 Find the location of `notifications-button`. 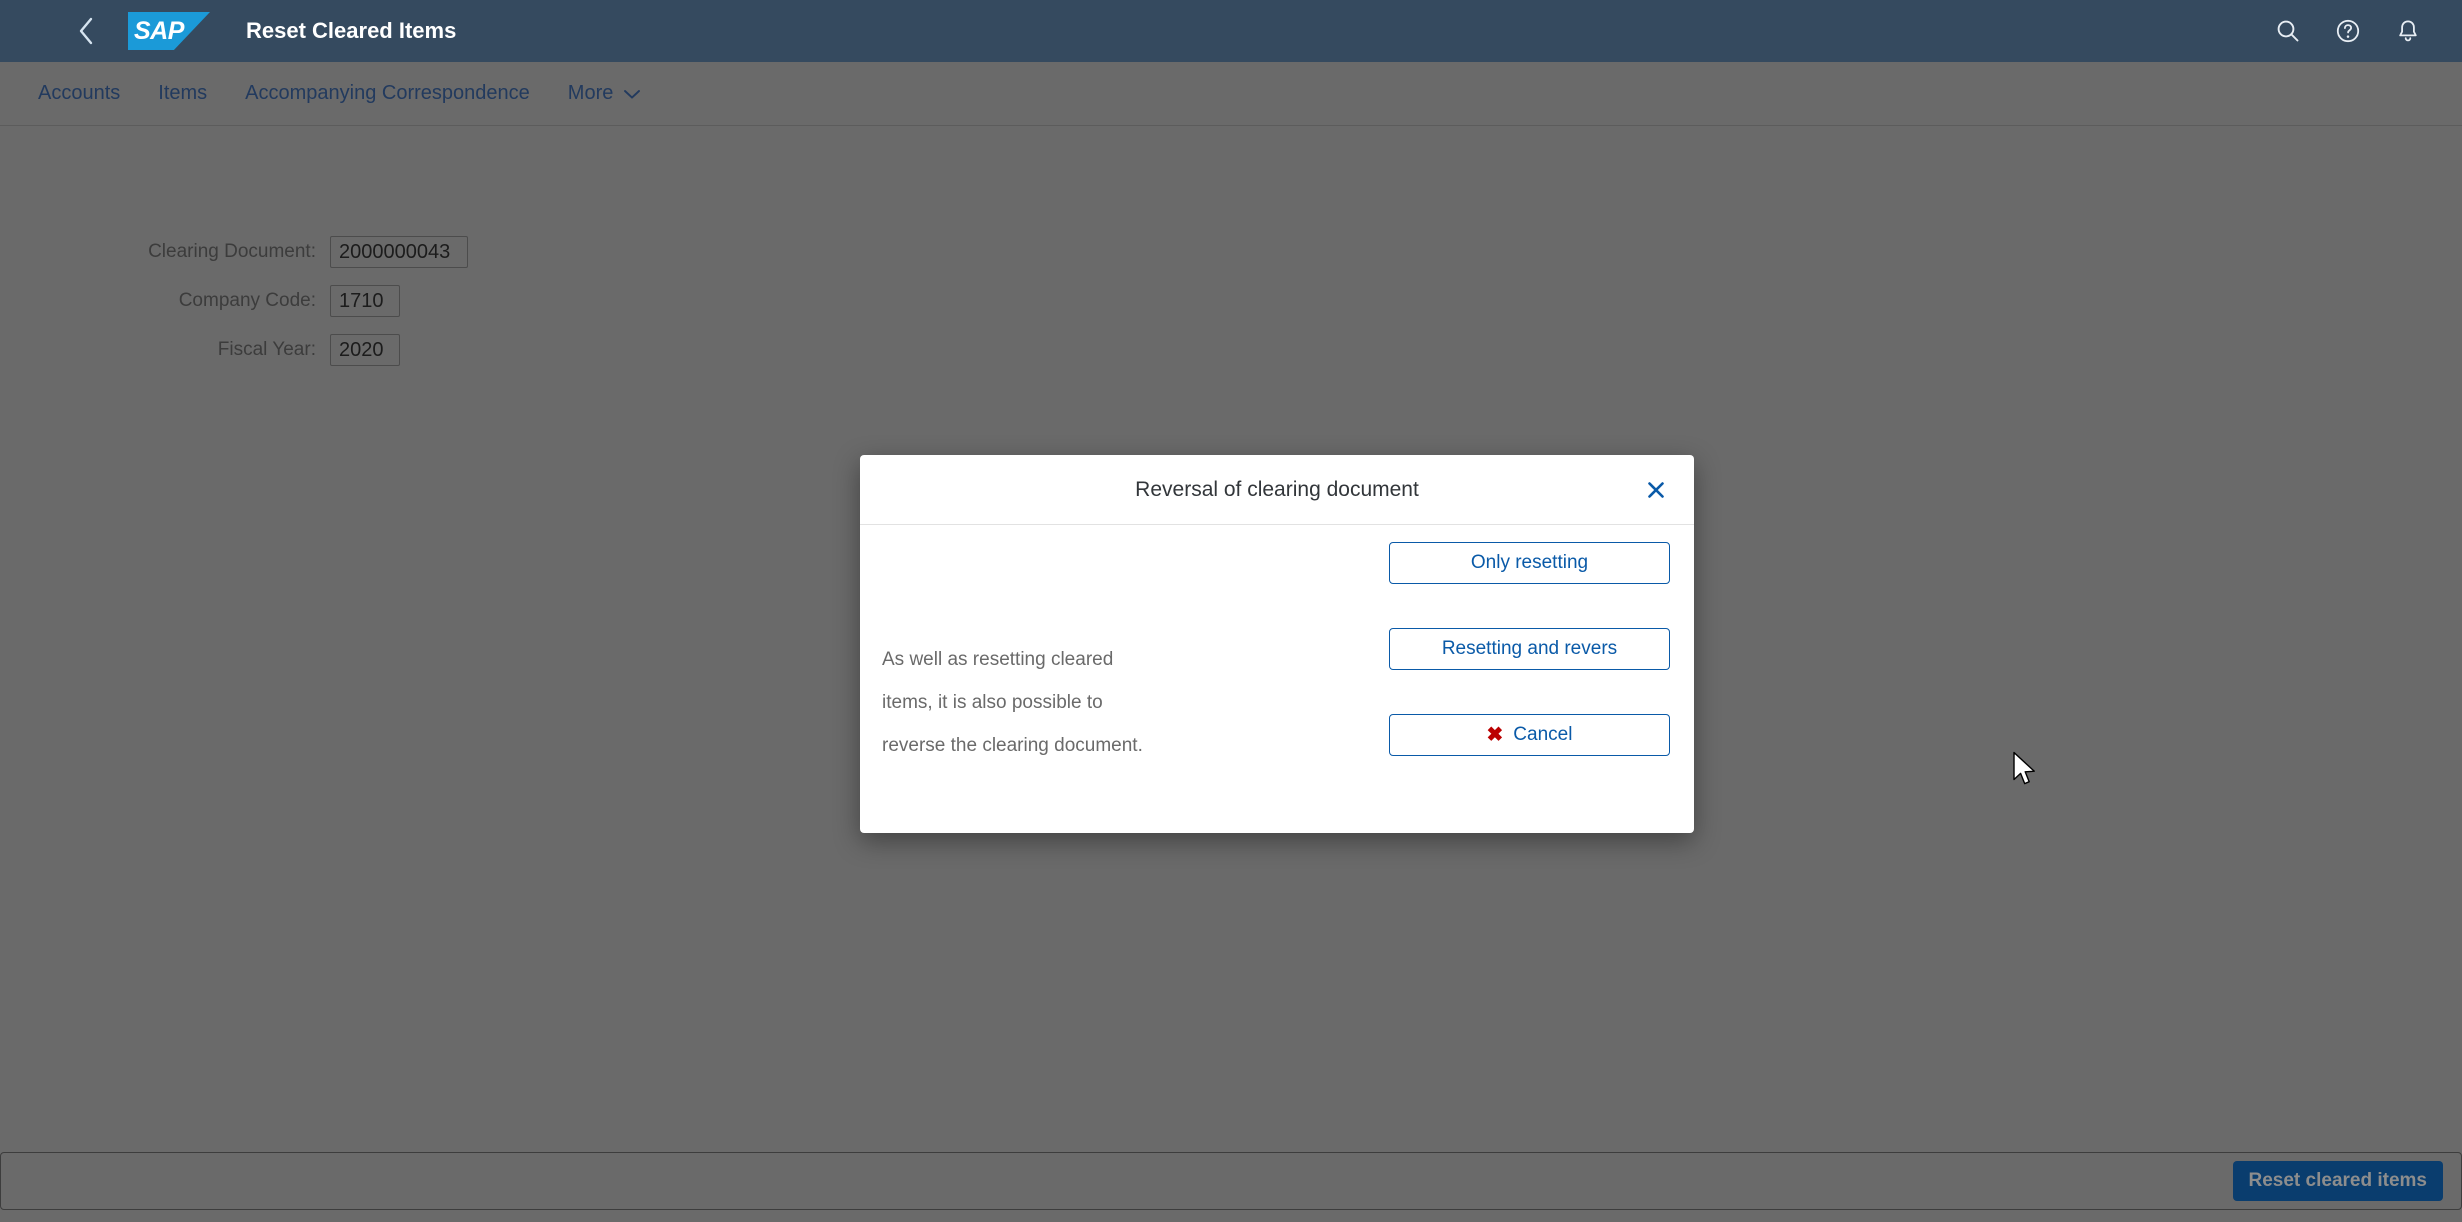

notifications-button is located at coordinates (2408, 31).